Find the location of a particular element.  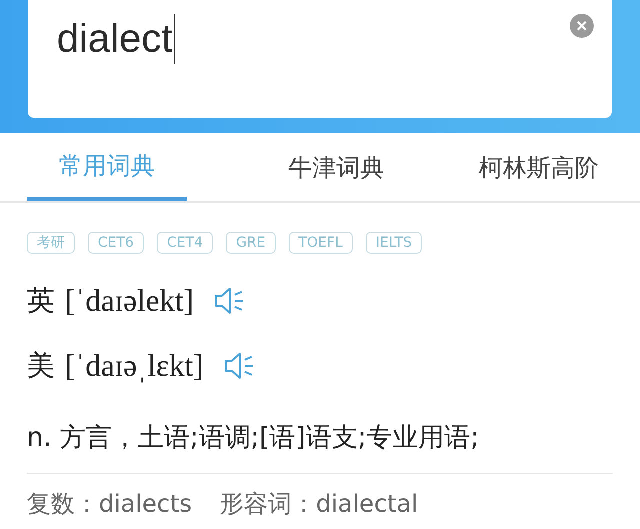

exam-tag: GRE is located at coordinates (251, 243).